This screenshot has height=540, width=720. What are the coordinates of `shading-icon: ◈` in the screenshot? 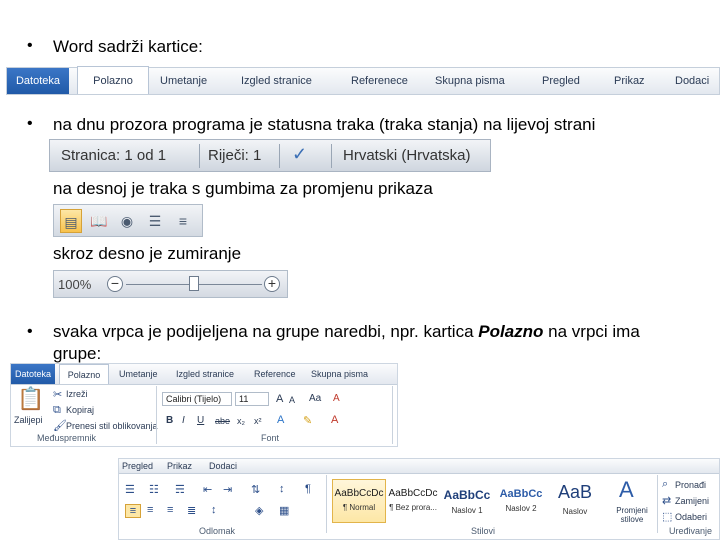 It's located at (259, 510).